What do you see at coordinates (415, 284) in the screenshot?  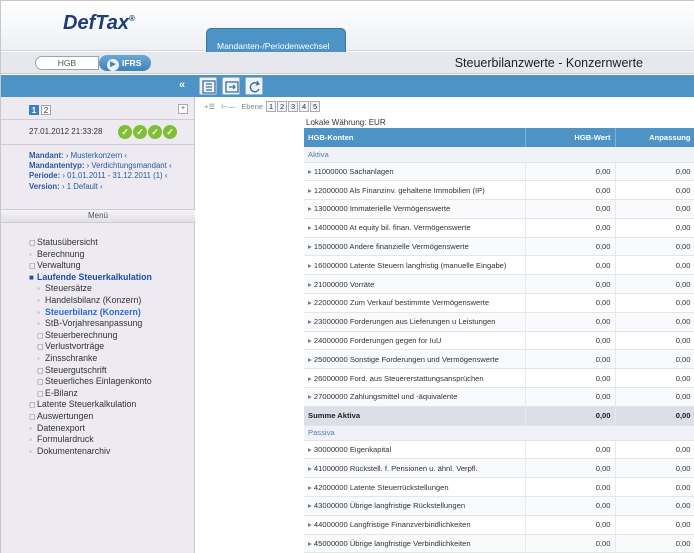 I see `account-cell: ▸ 21000000 Vorräte` at bounding box center [415, 284].